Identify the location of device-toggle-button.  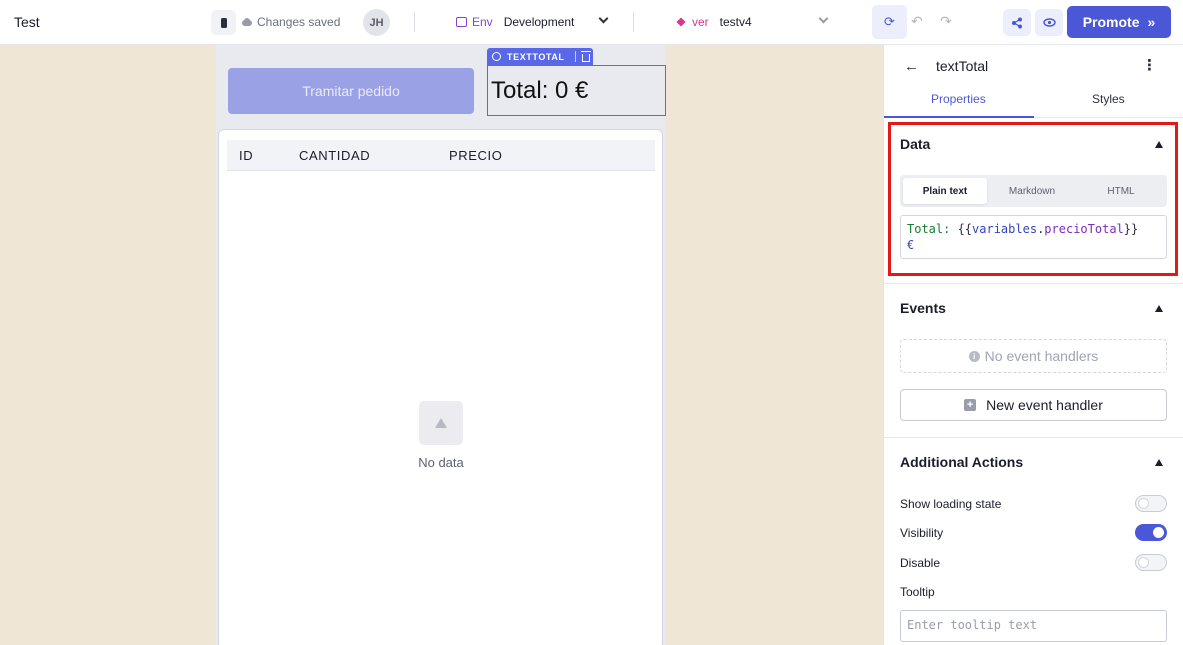
(223, 22).